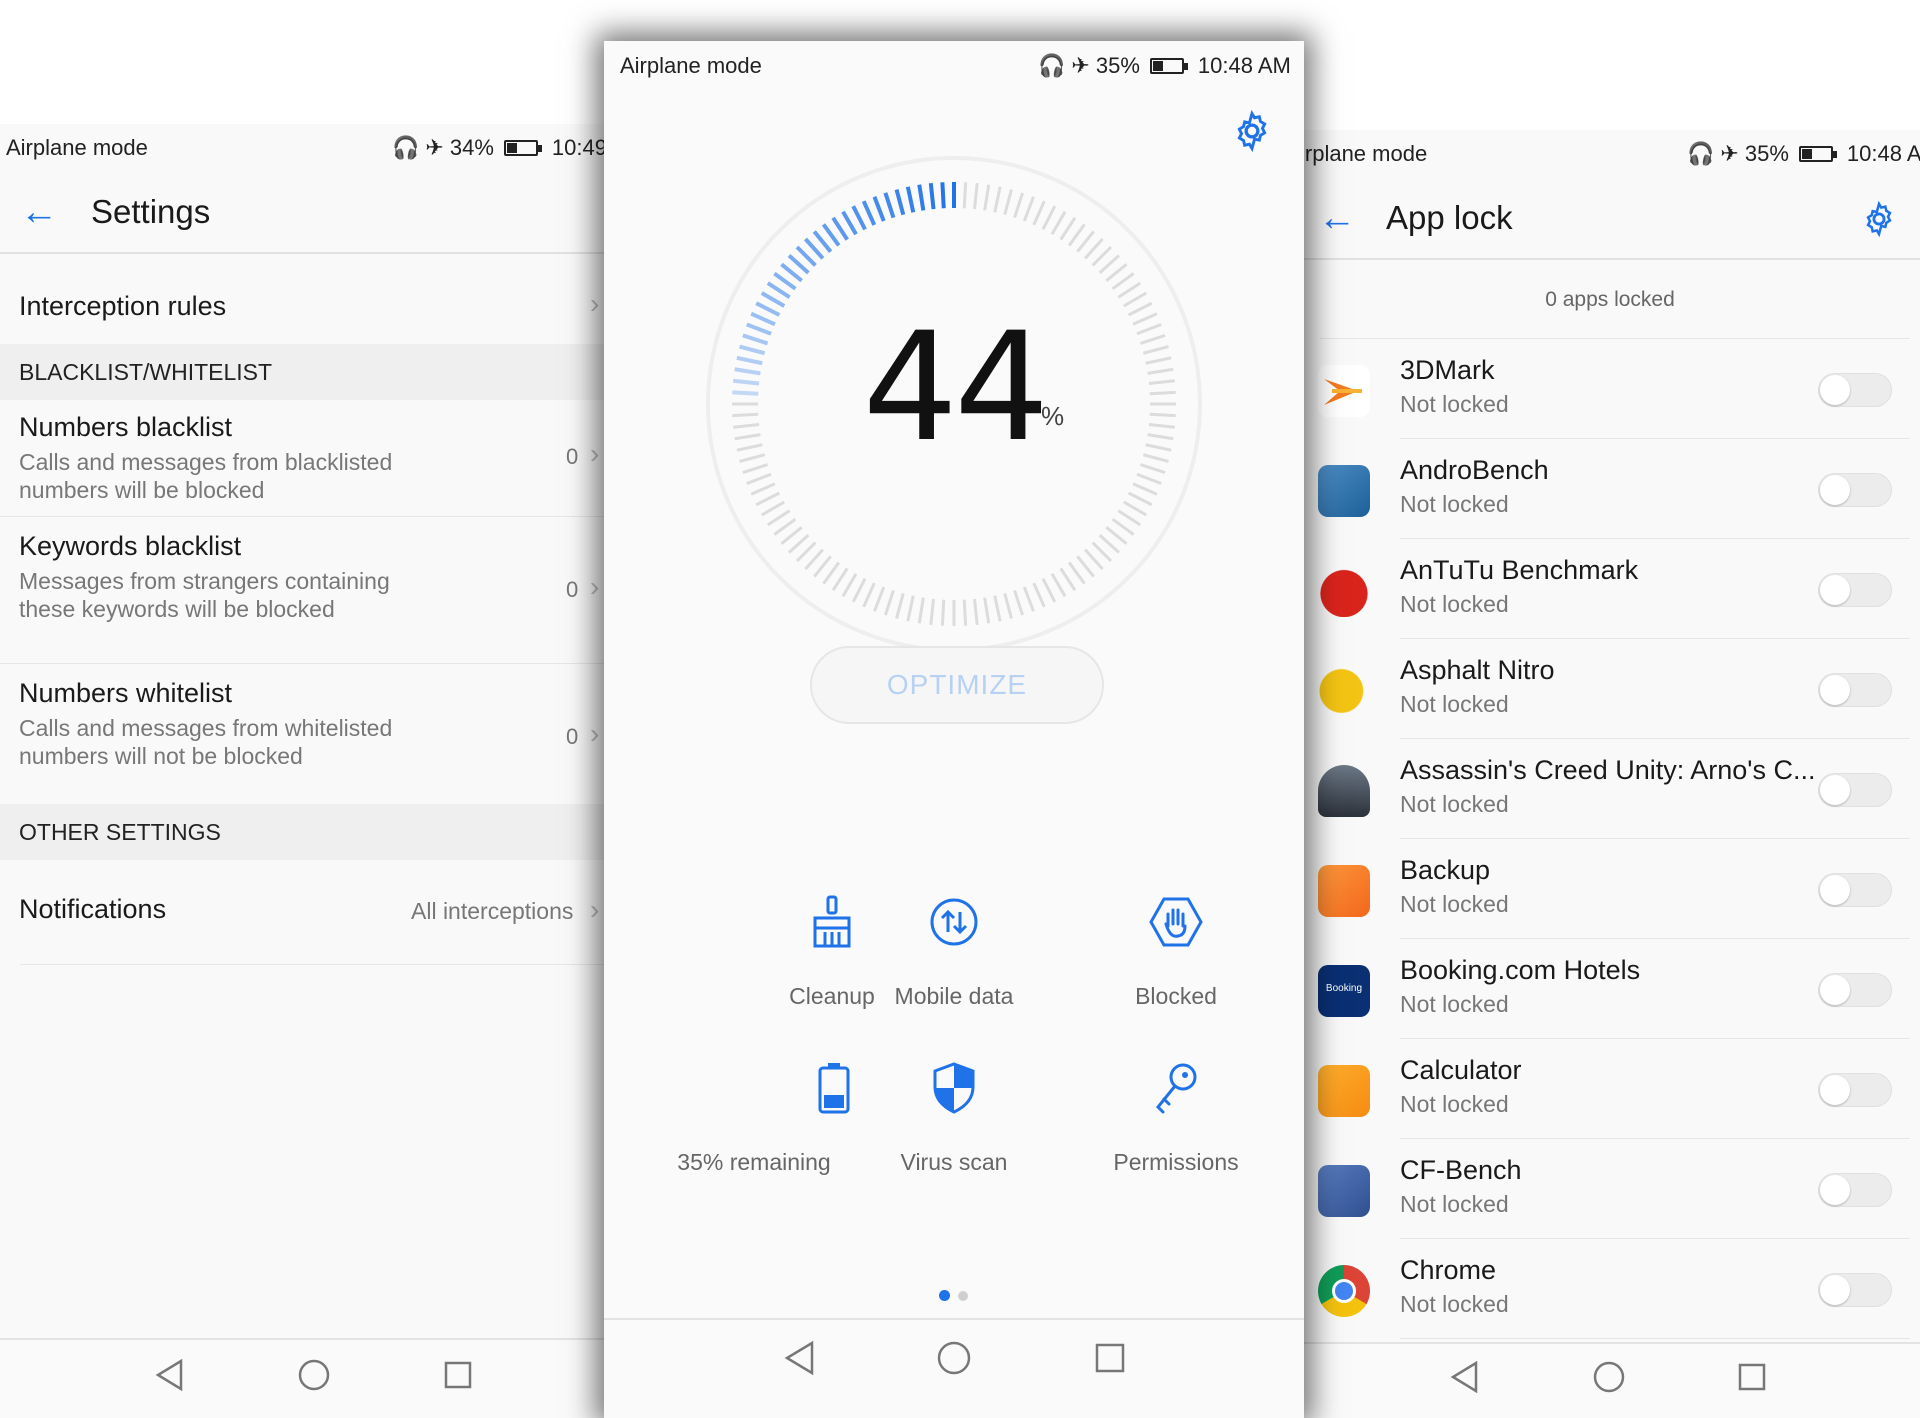  Describe the element at coordinates (1344, 1291) in the screenshot. I see `chrome-icon` at that location.